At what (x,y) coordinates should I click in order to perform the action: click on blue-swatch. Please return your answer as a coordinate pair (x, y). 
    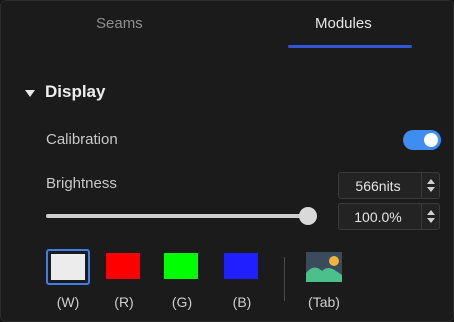
    Looking at the image, I should click on (241, 266).